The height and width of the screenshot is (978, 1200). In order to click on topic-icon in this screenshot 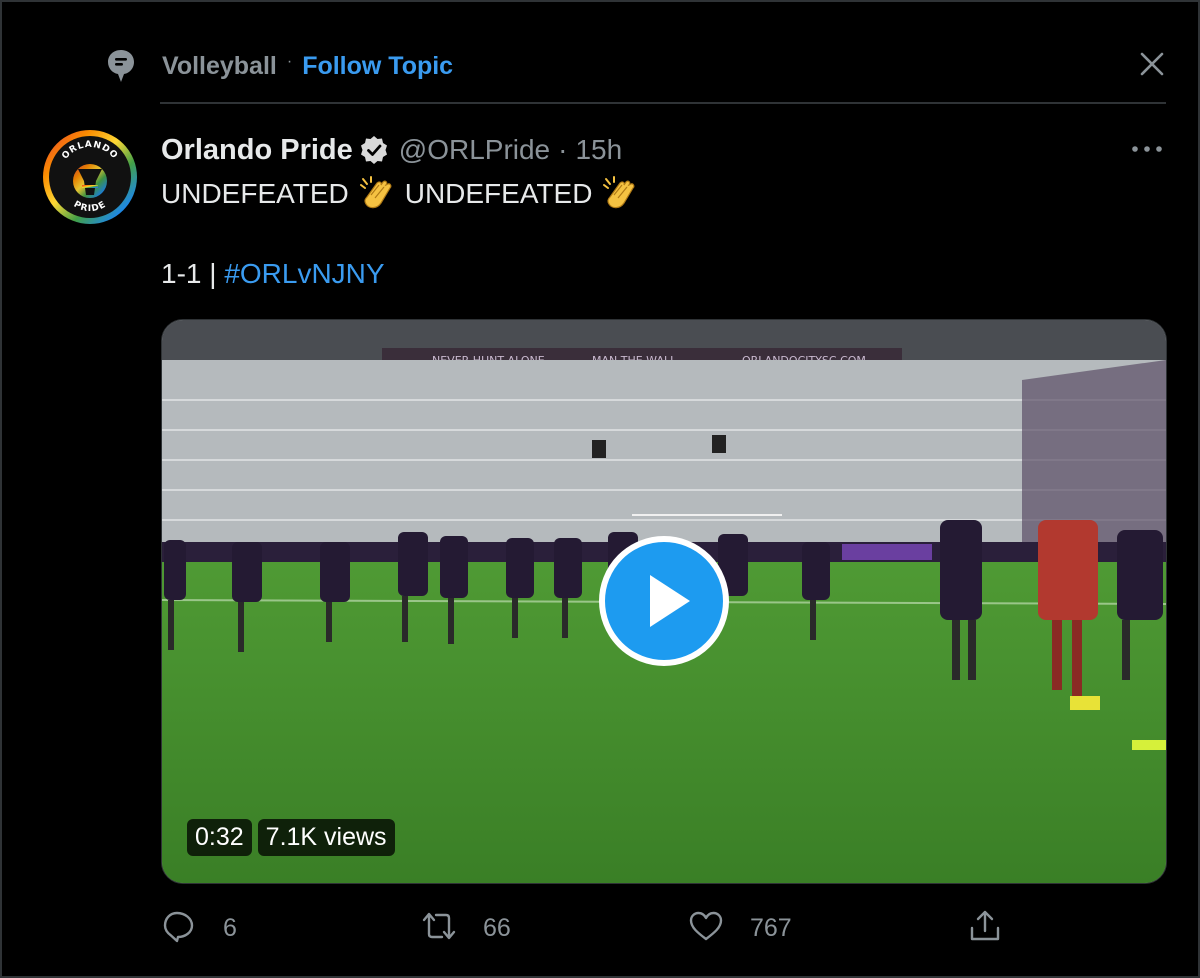, I will do `click(121, 66)`.